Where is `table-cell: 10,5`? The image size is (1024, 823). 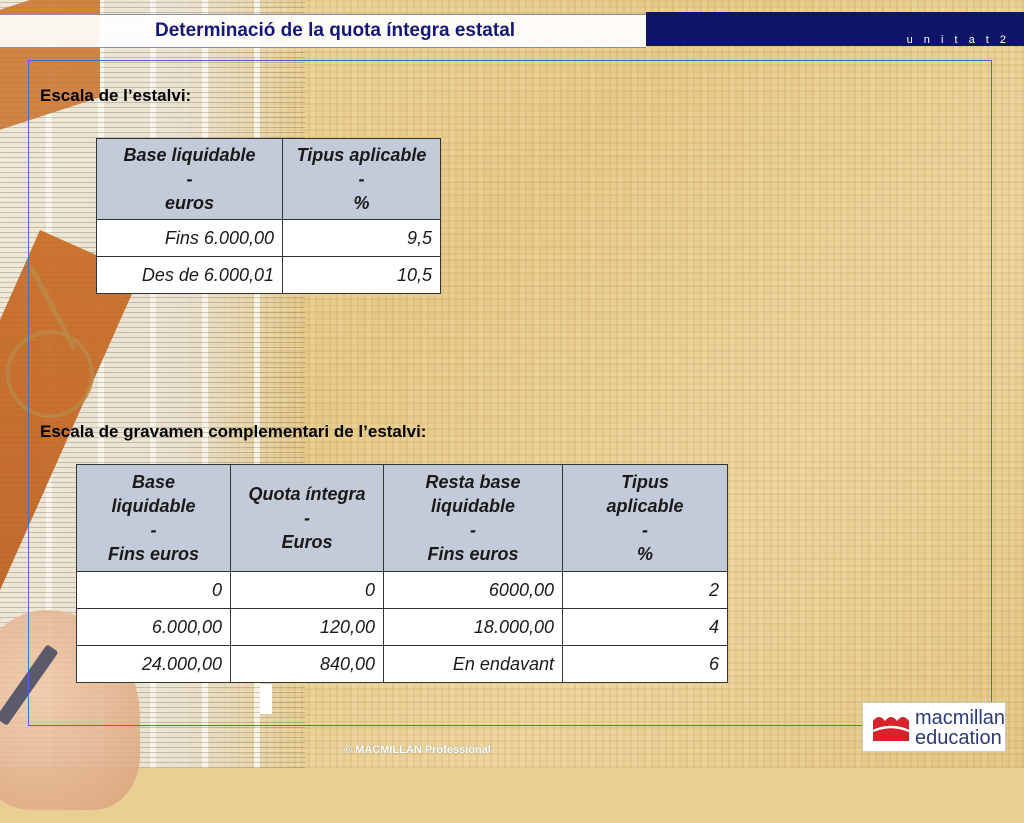 table-cell: 10,5 is located at coordinates (361, 275).